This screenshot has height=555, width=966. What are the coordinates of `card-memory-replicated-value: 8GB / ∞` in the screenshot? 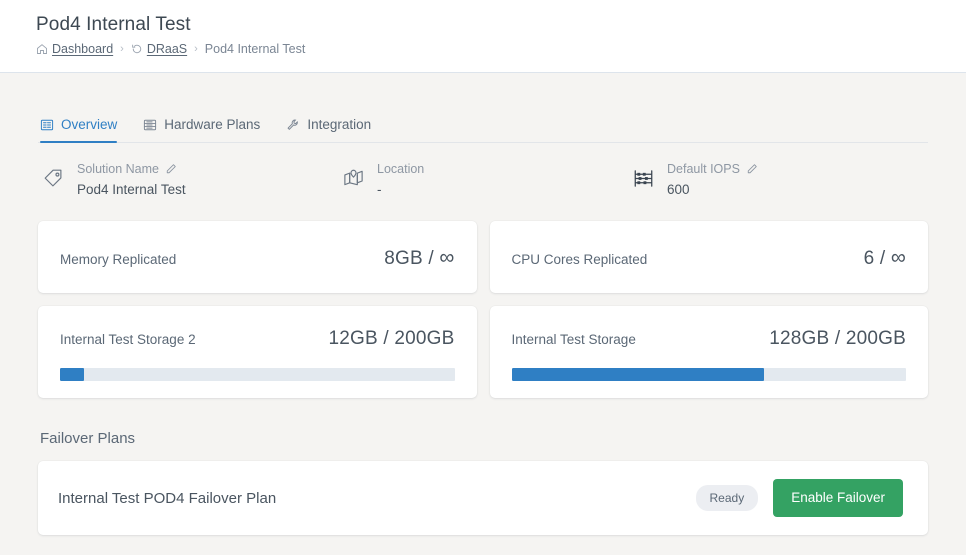 It's located at (419, 258).